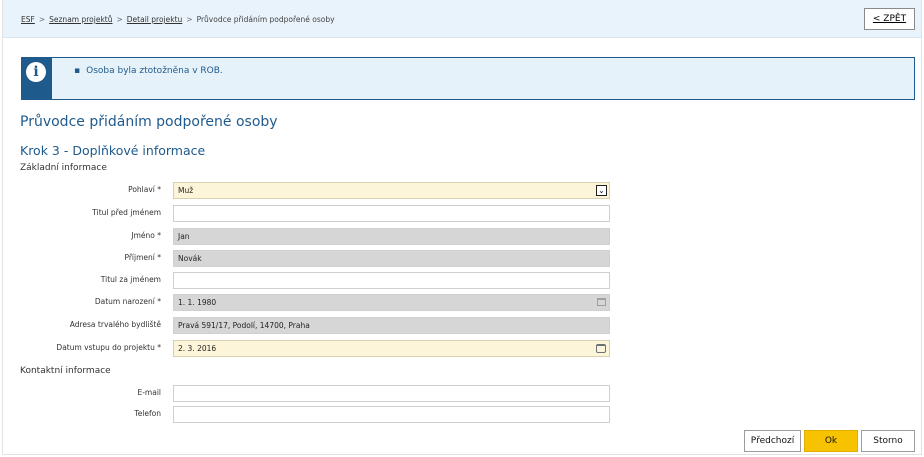 Image resolution: width=924 pixels, height=457 pixels. I want to click on phone-input, so click(391, 414).